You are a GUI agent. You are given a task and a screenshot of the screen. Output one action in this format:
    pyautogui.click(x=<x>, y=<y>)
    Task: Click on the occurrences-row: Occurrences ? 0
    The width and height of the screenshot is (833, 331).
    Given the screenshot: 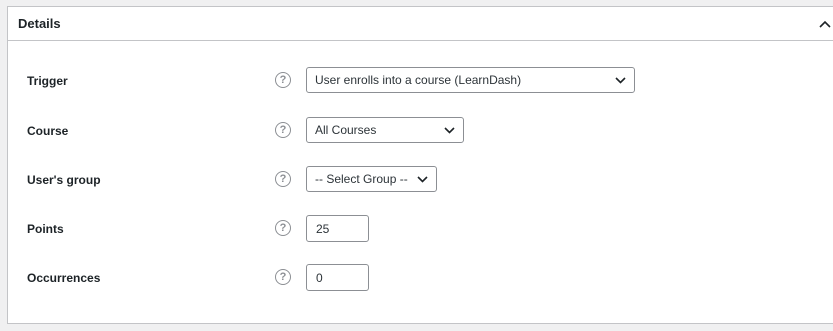 What is the action you would take?
    pyautogui.click(x=420, y=278)
    